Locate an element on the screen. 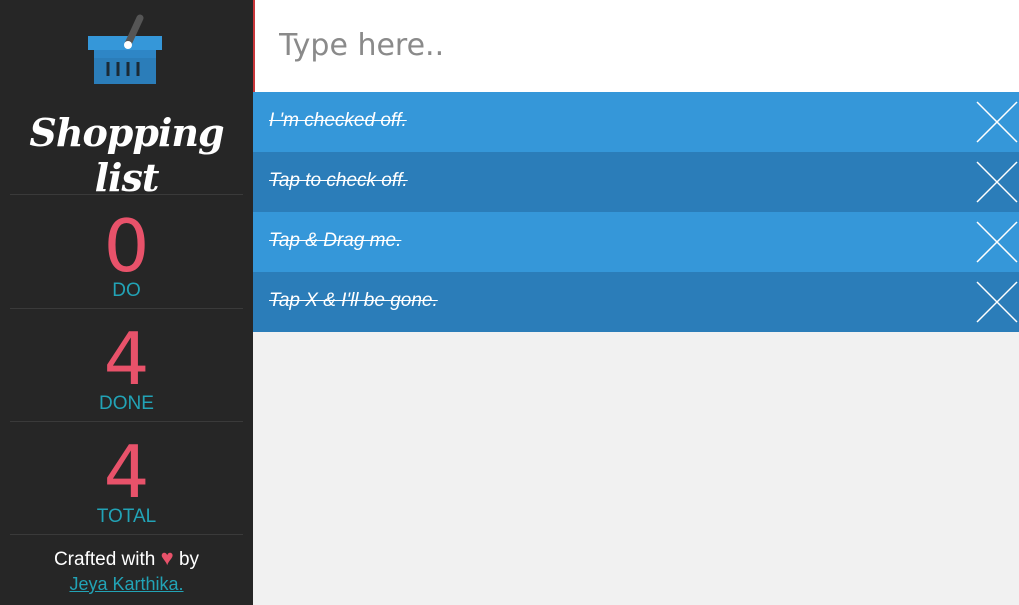 This screenshot has height=605, width=1019. list-item: Tap & Drag me. is located at coordinates (636, 242).